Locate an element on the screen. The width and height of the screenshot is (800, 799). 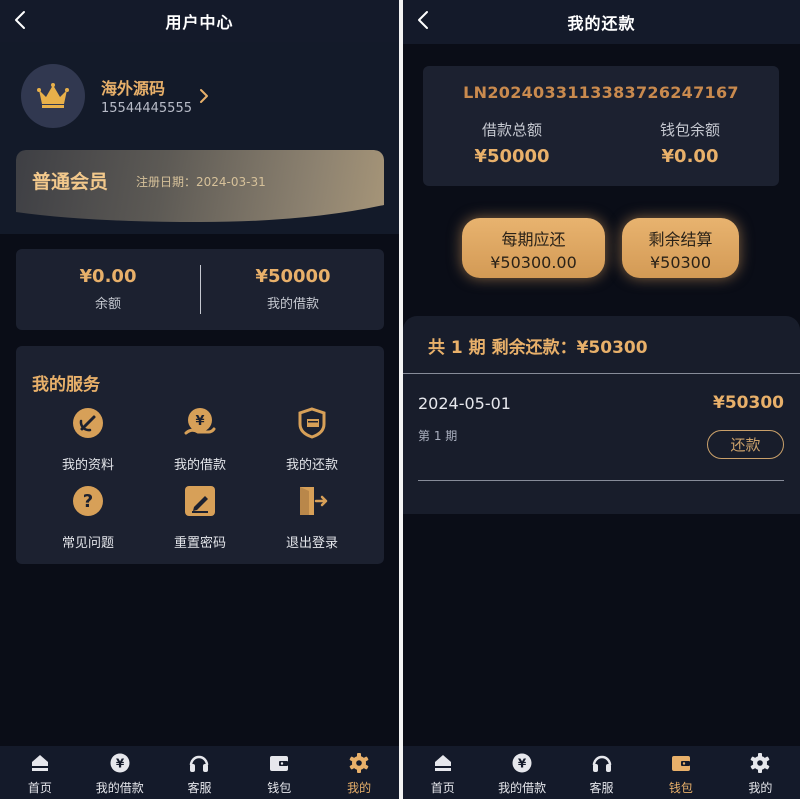
period-label: 第 1 期 is located at coordinates (438, 436).